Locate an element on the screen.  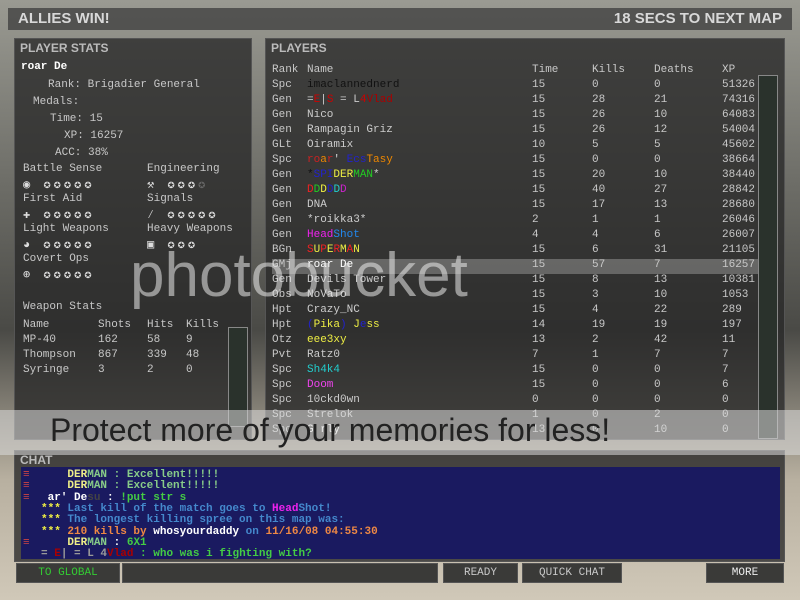
player-xp: 10381 is located at coordinates (739, 280).